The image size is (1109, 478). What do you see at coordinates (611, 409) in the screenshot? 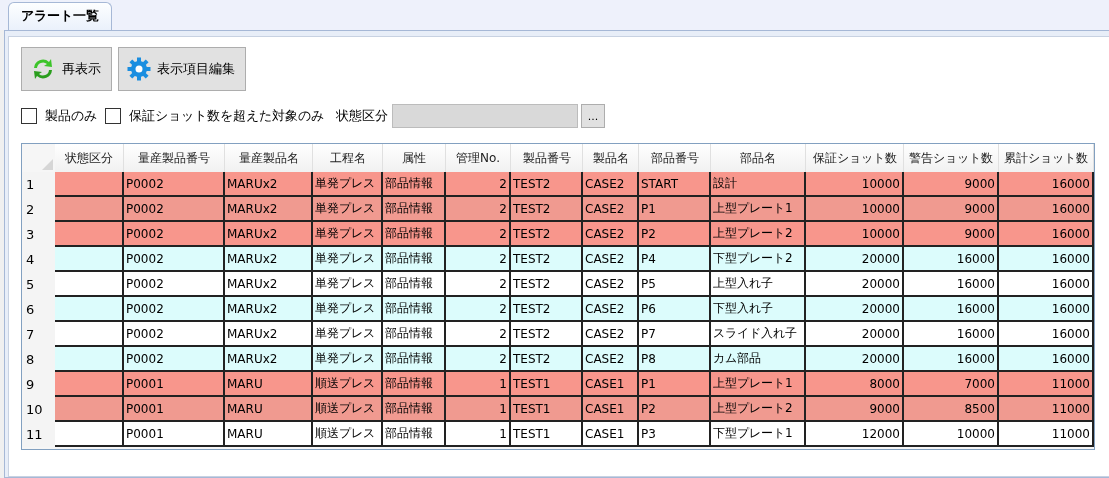
I see `table-cell: CASE1` at bounding box center [611, 409].